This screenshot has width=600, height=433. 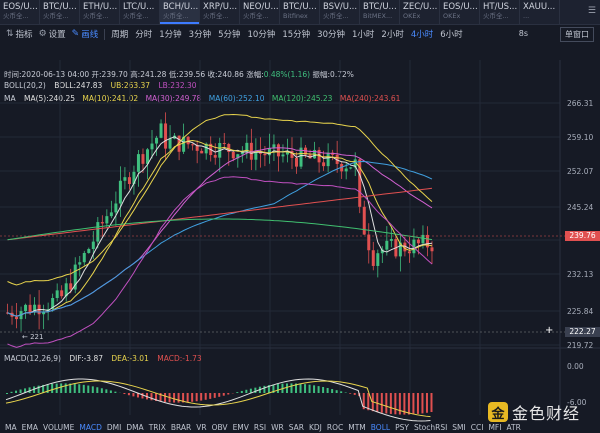 What do you see at coordinates (392, 34) in the screenshot?
I see `interval-8: 2小时` at bounding box center [392, 34].